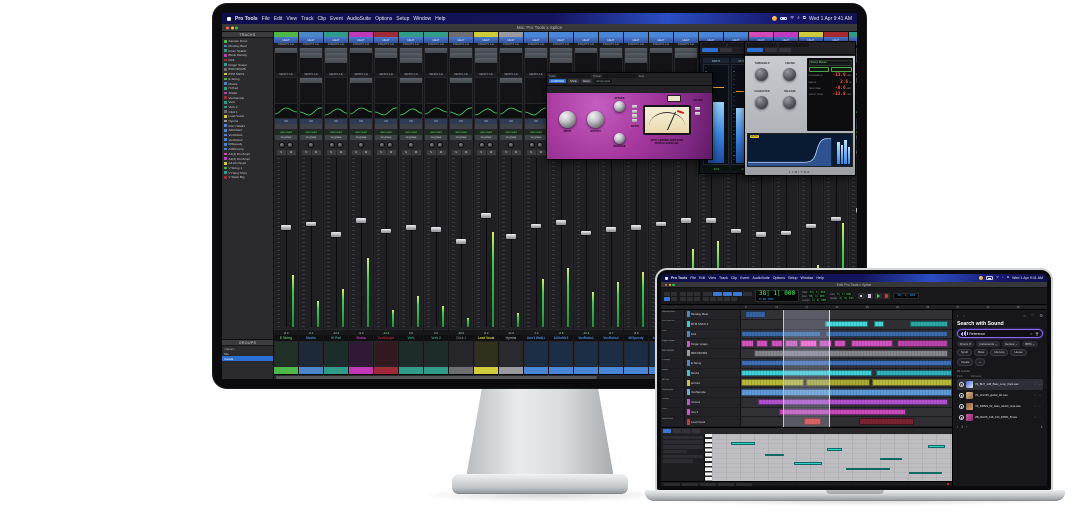 This screenshot has height=508, width=1088. Describe the element at coordinates (846, 343) in the screenshot. I see `track-lane` at that location.